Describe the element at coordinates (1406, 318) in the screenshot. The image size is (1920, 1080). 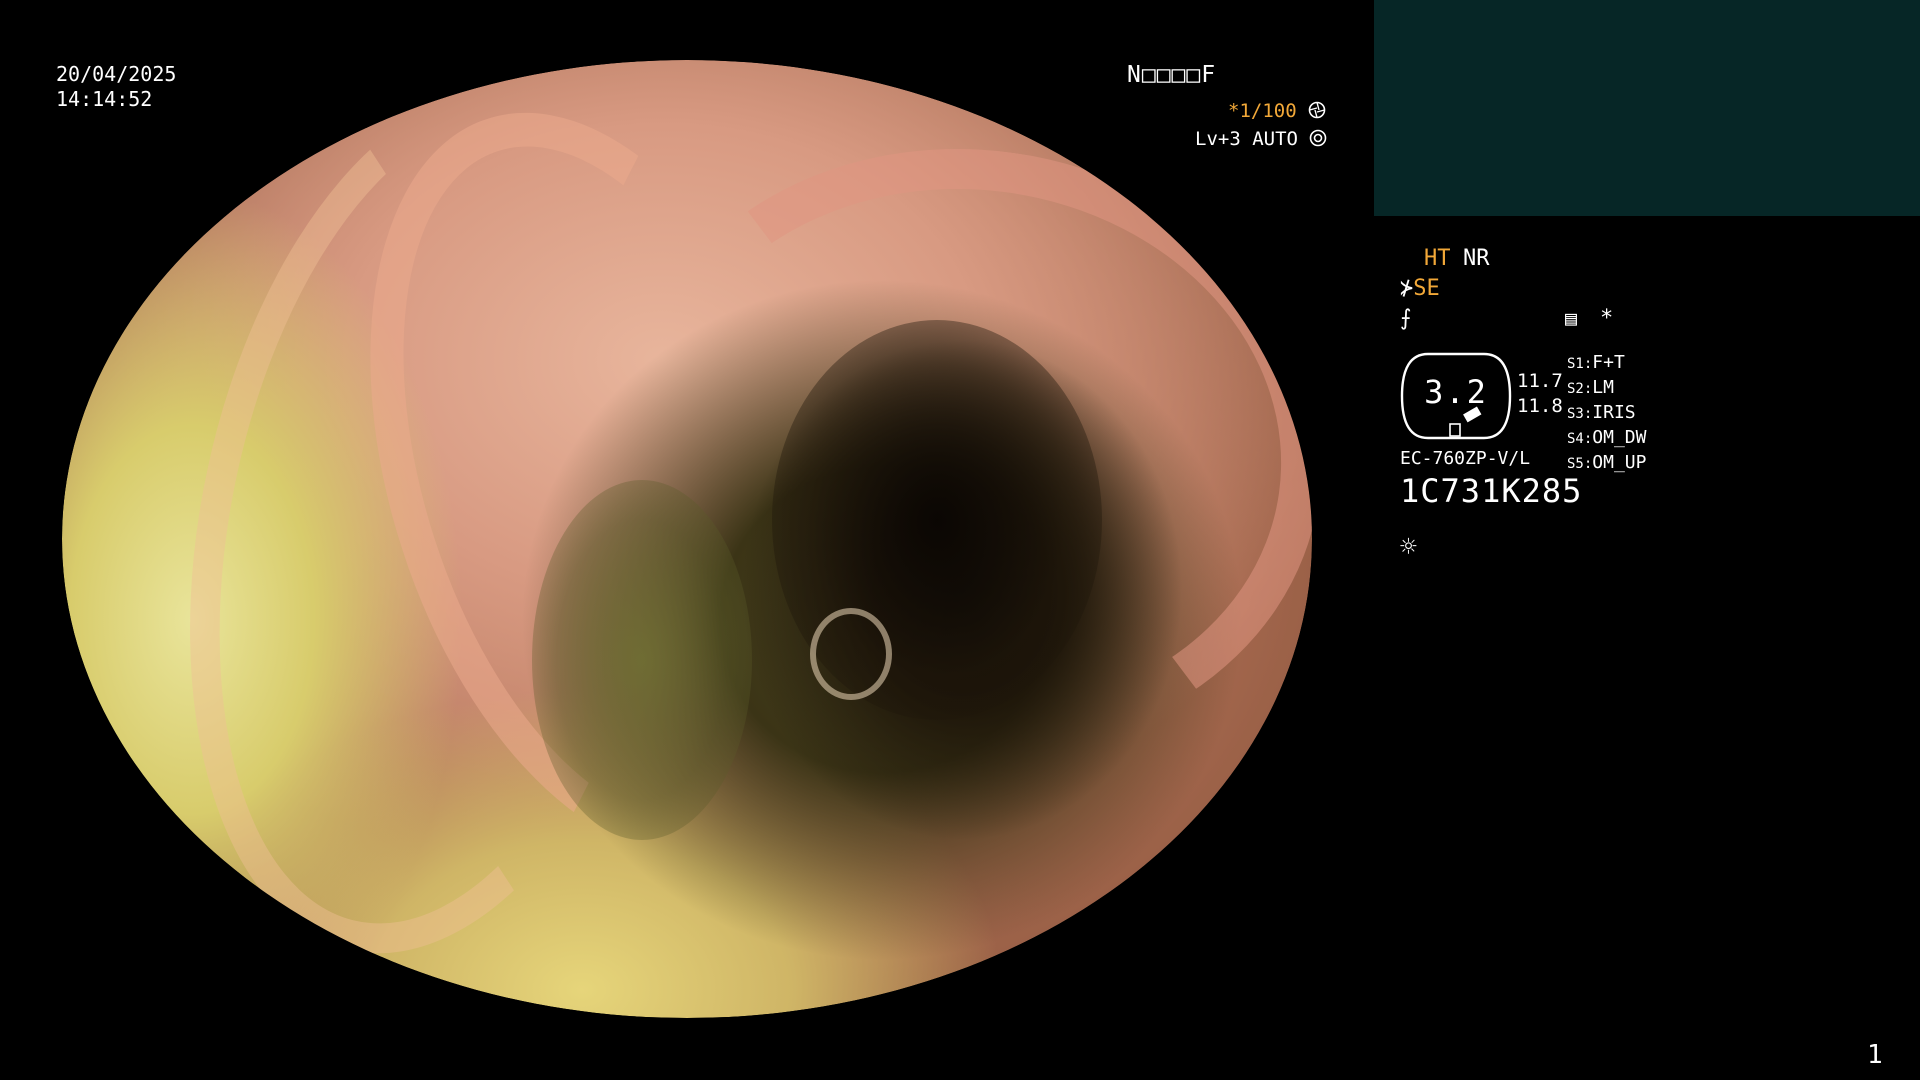
I see `f-slash-icon: ⨍` at that location.